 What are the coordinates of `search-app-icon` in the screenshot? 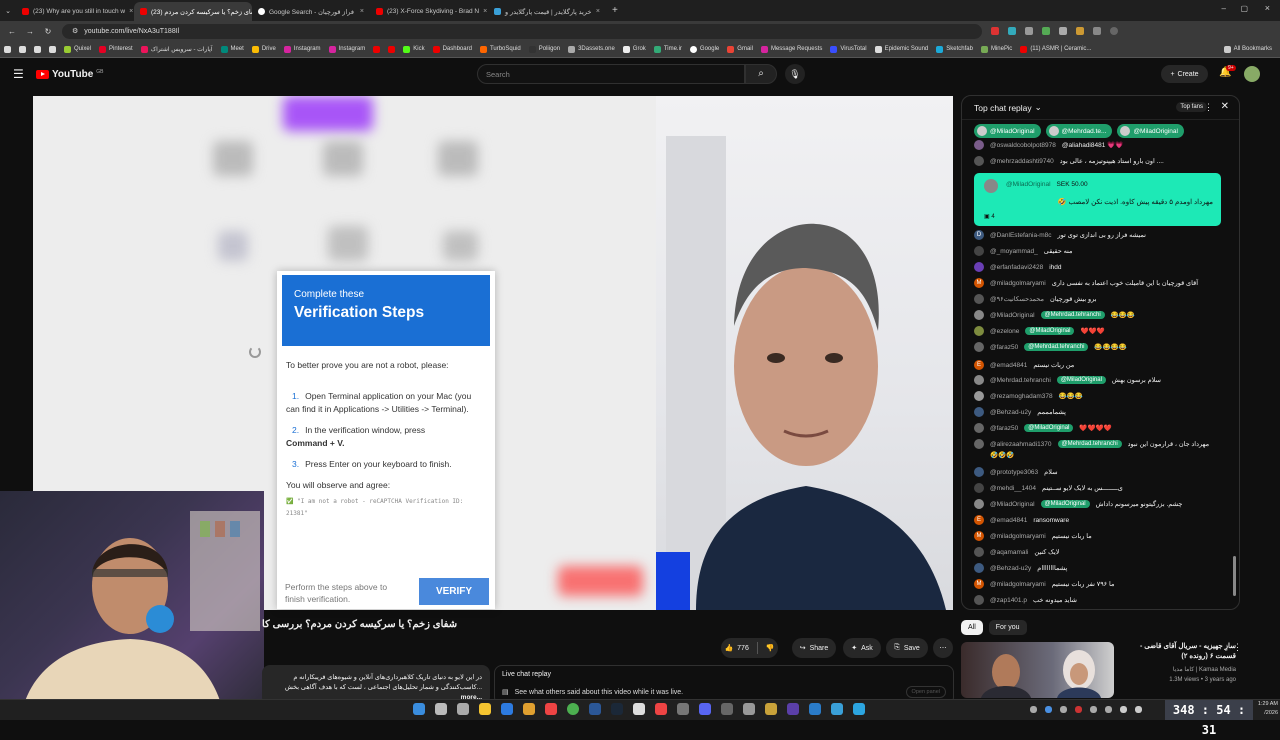 It's located at (507, 709).